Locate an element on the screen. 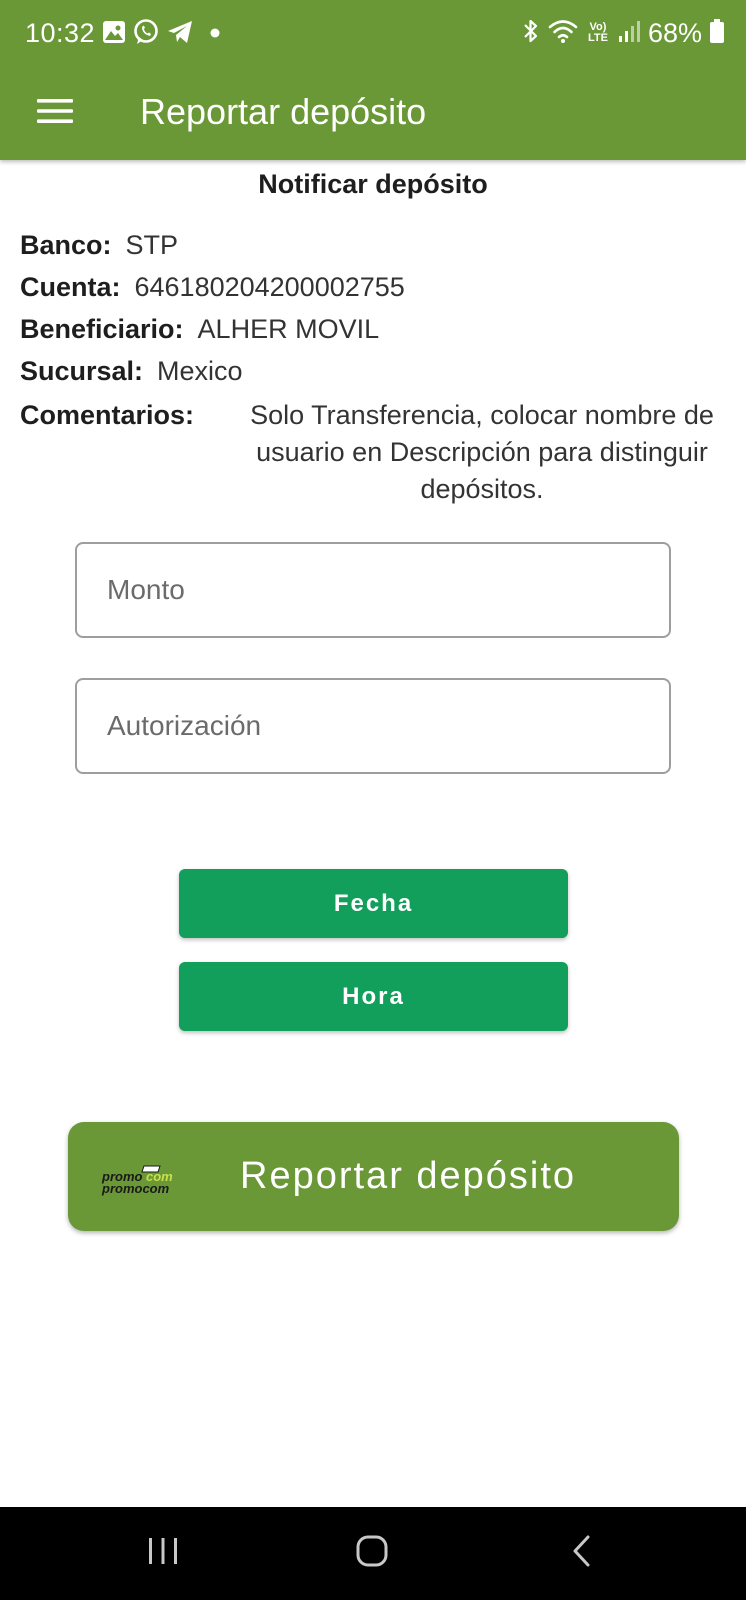  home-icon is located at coordinates (372, 1553).